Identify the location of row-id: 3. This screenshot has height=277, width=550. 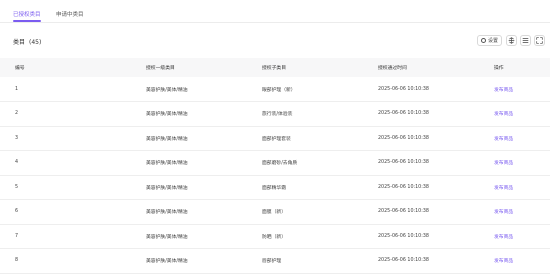
(17, 138).